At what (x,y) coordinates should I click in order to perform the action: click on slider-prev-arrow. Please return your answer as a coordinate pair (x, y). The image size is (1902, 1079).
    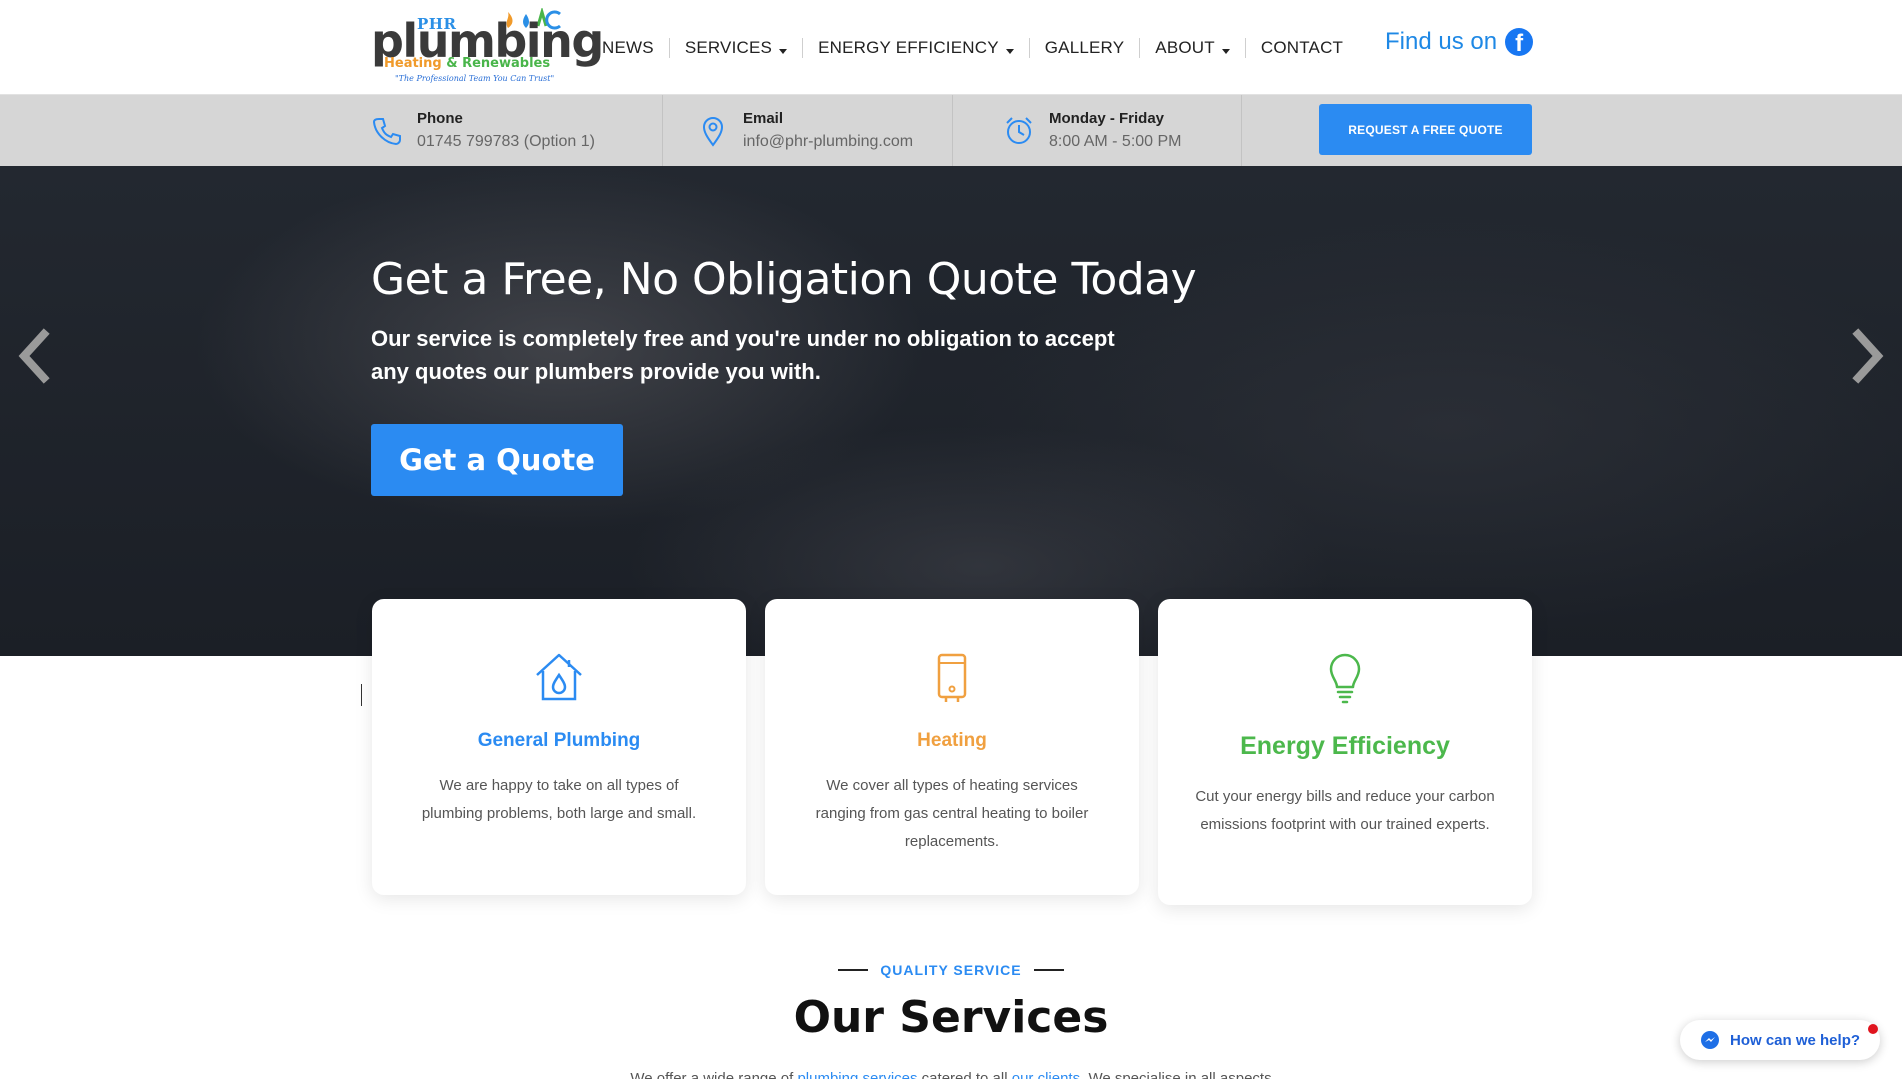
    Looking at the image, I should click on (34, 356).